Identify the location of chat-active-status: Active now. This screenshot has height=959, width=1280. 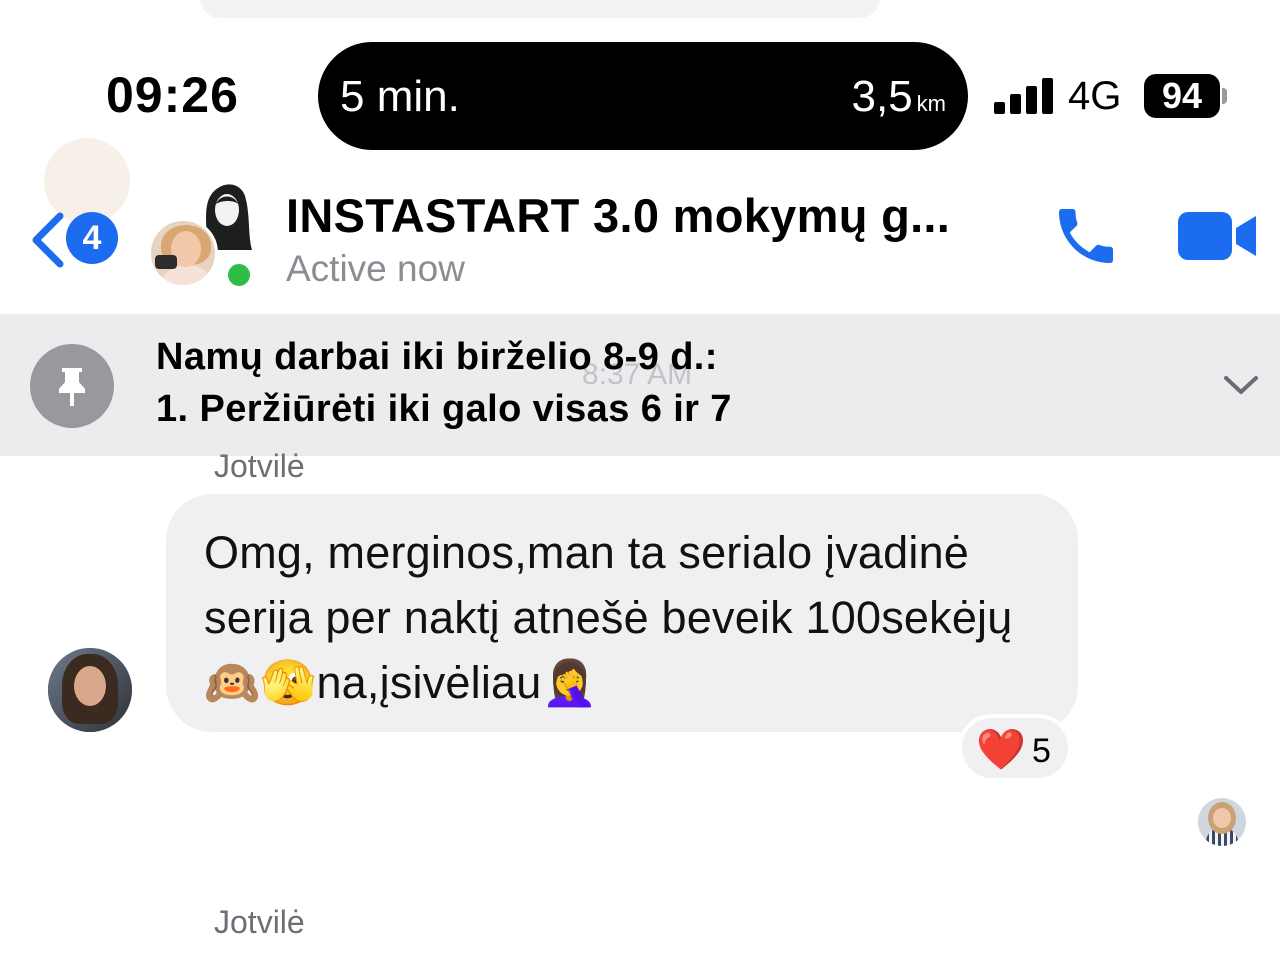
(375, 268).